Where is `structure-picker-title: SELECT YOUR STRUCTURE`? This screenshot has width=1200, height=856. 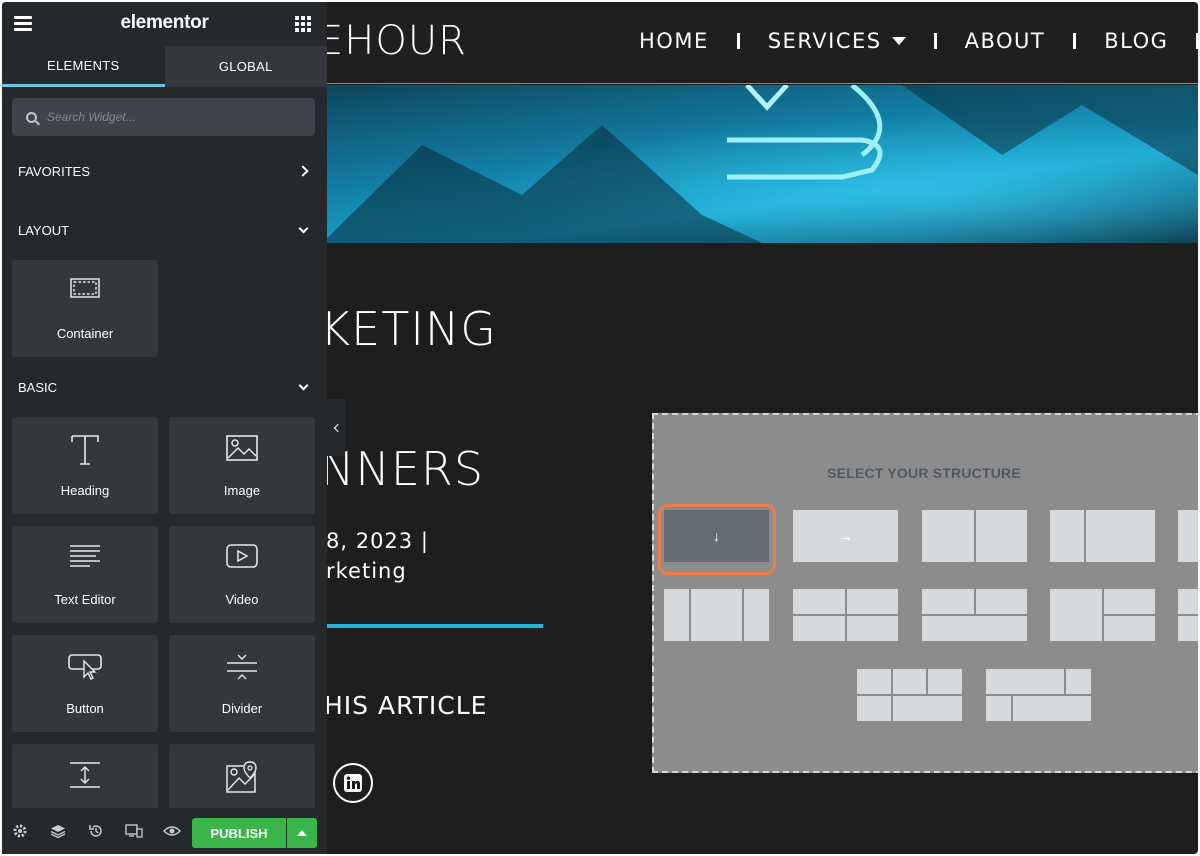 structure-picker-title: SELECT YOUR STRUCTURE is located at coordinates (924, 473).